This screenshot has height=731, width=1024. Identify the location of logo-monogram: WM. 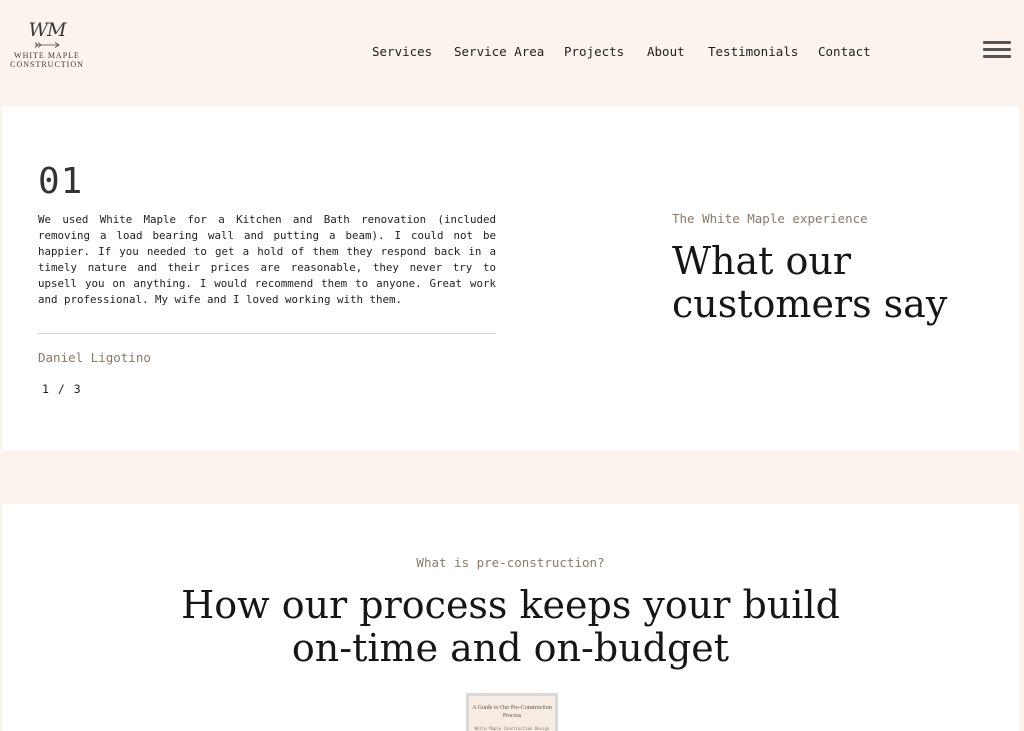
(47, 30).